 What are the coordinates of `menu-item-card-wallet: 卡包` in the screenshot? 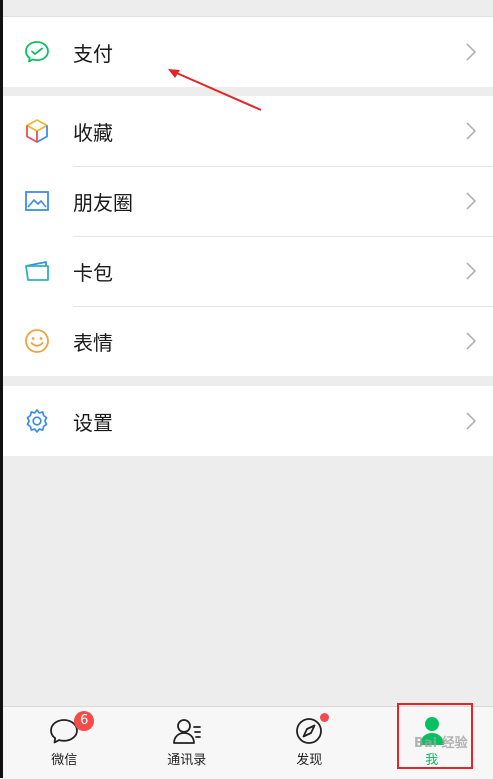 It's located at (248, 271).